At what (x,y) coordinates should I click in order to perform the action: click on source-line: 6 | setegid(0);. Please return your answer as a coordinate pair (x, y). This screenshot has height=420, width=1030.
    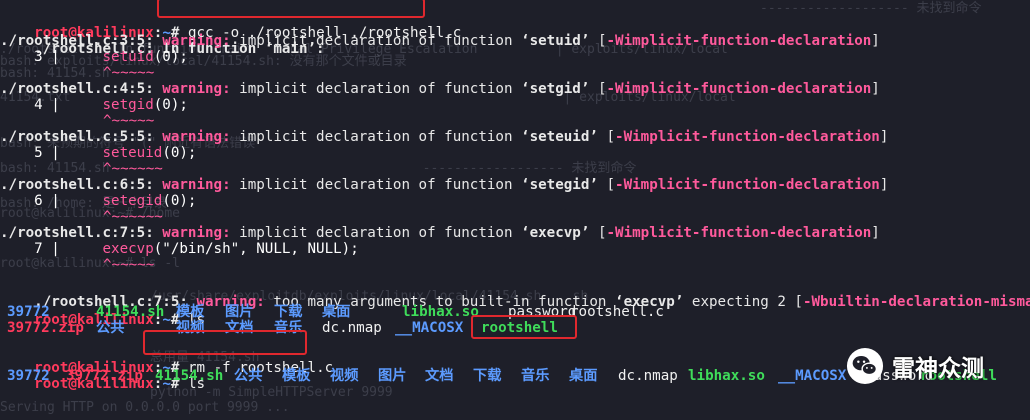
    Looking at the image, I should click on (98, 201).